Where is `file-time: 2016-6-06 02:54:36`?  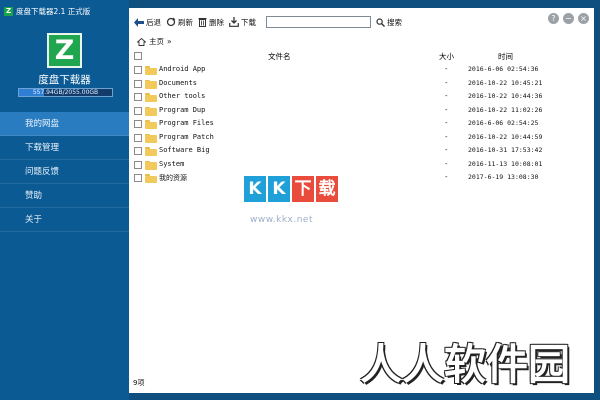
file-time: 2016-6-06 02:54:36 is located at coordinates (503, 69).